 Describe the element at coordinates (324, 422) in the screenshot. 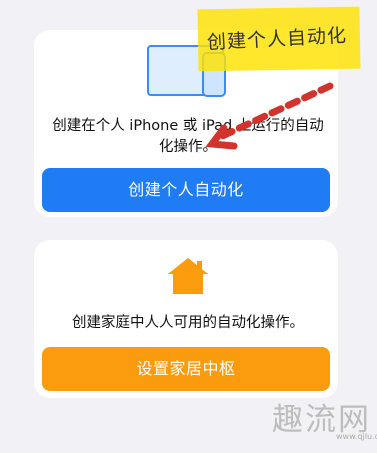

I see `site-watermark: 趣流网 www.qjlu.com` at that location.